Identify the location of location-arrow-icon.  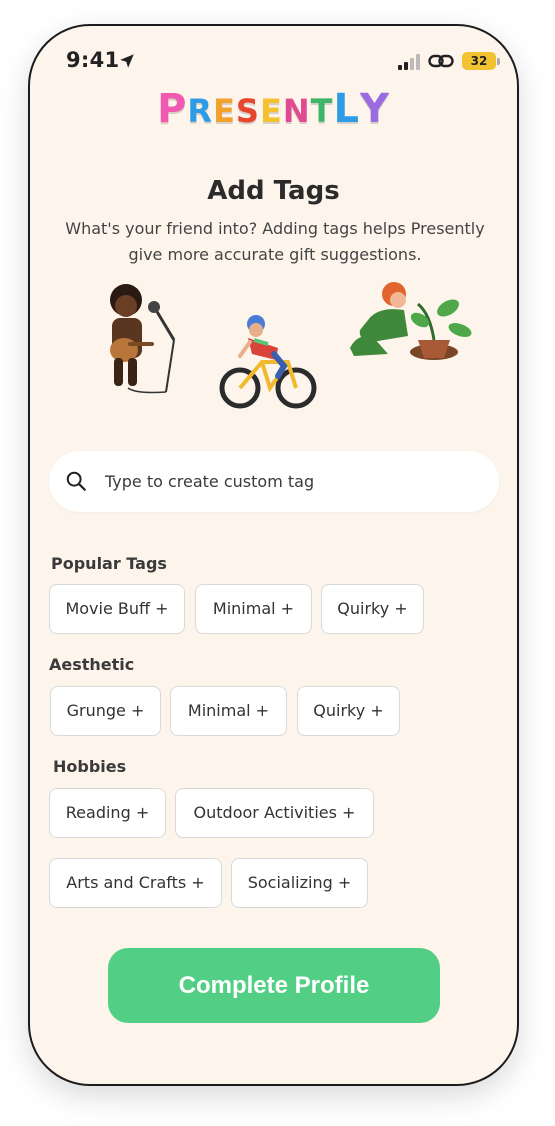
(127, 61).